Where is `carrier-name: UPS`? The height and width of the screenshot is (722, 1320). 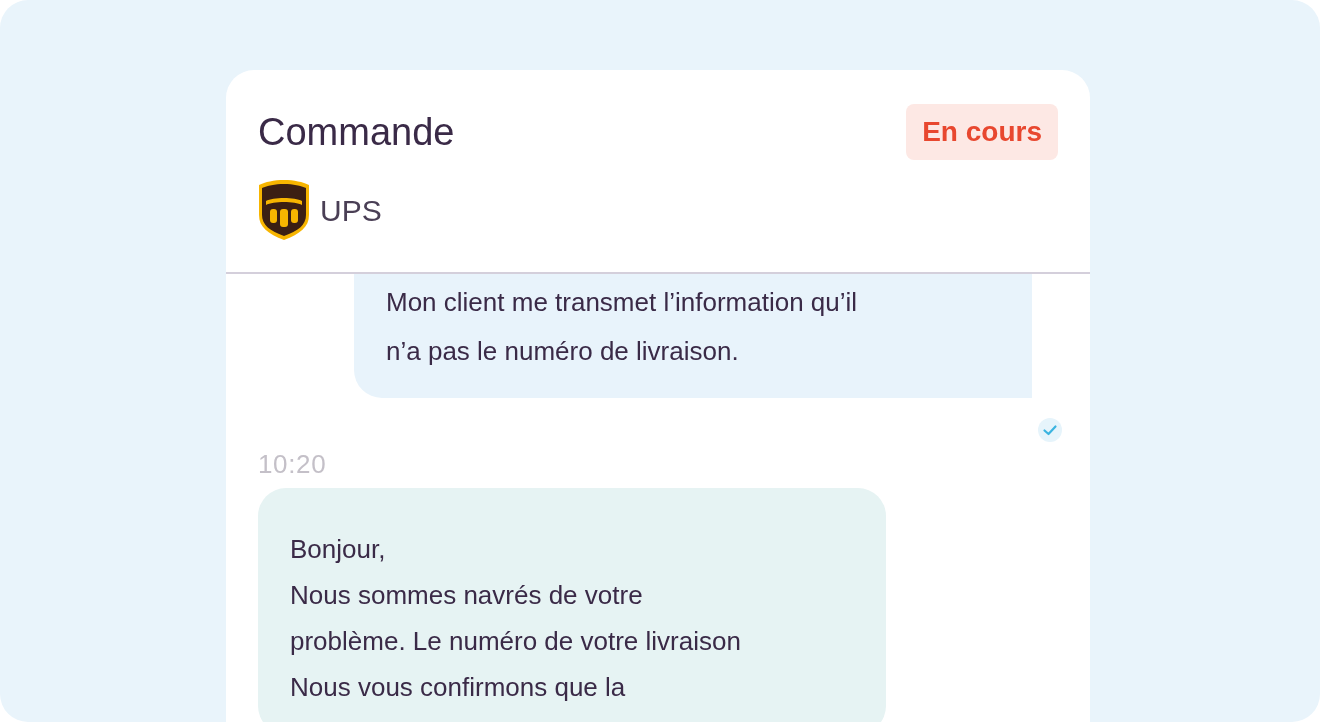 carrier-name: UPS is located at coordinates (351, 210).